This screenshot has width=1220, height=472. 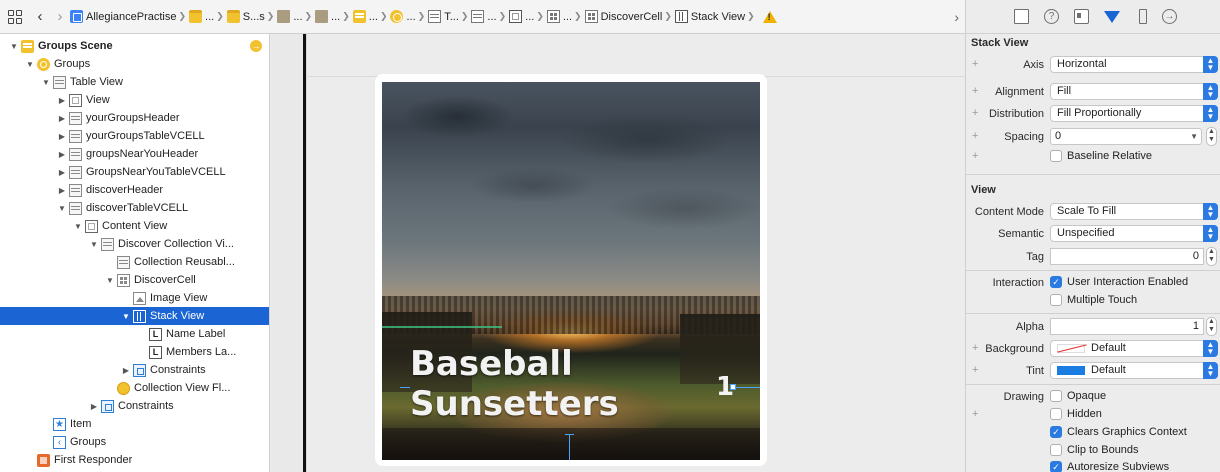 I want to click on outline-row: ▼ Table View, so click(x=134, y=82).